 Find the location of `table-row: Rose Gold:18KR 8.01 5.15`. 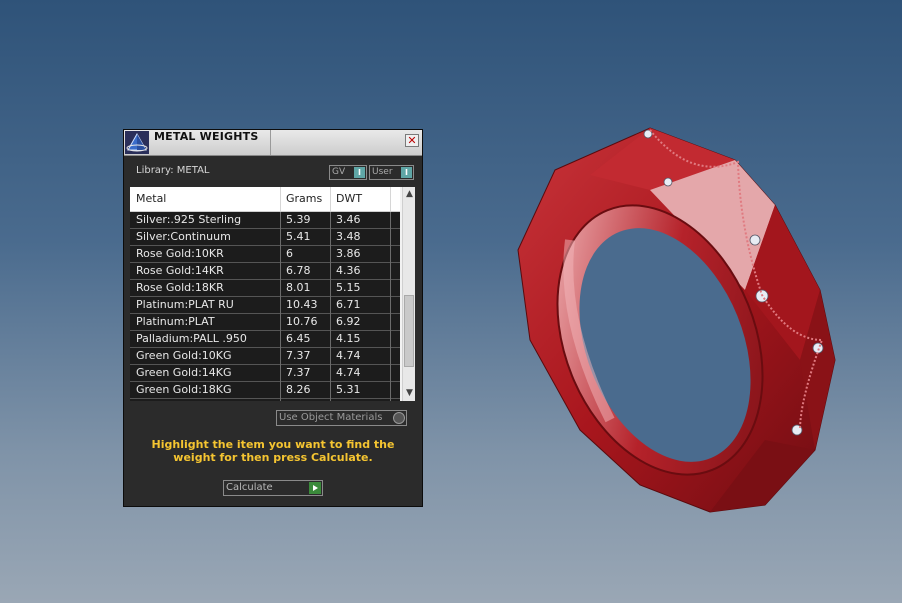

table-row: Rose Gold:18KR 8.01 5.15 is located at coordinates (265, 288).